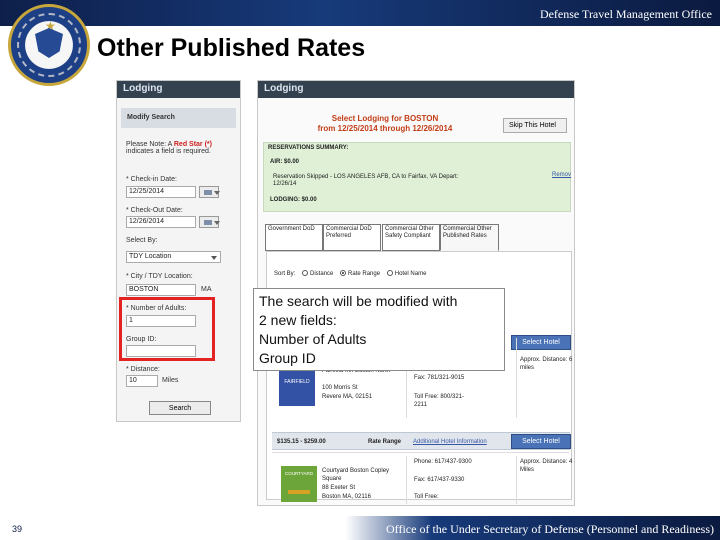  Describe the element at coordinates (301, 442) in the screenshot. I see `rate-range-value: $135.15 - $259.00` at that location.